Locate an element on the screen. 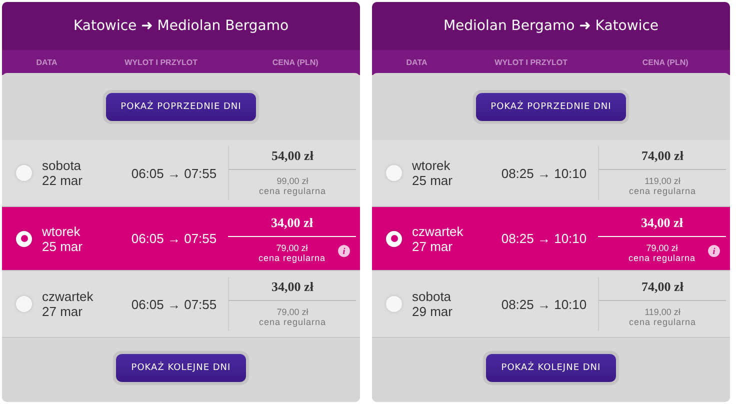 This screenshot has height=404, width=736. regular-price: 99,00 zł is located at coordinates (292, 181).